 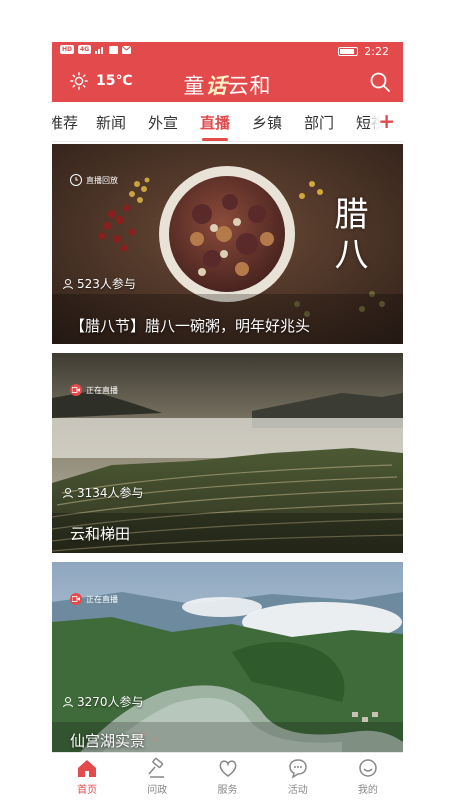 I want to click on chat-icon, so click(x=297, y=769).